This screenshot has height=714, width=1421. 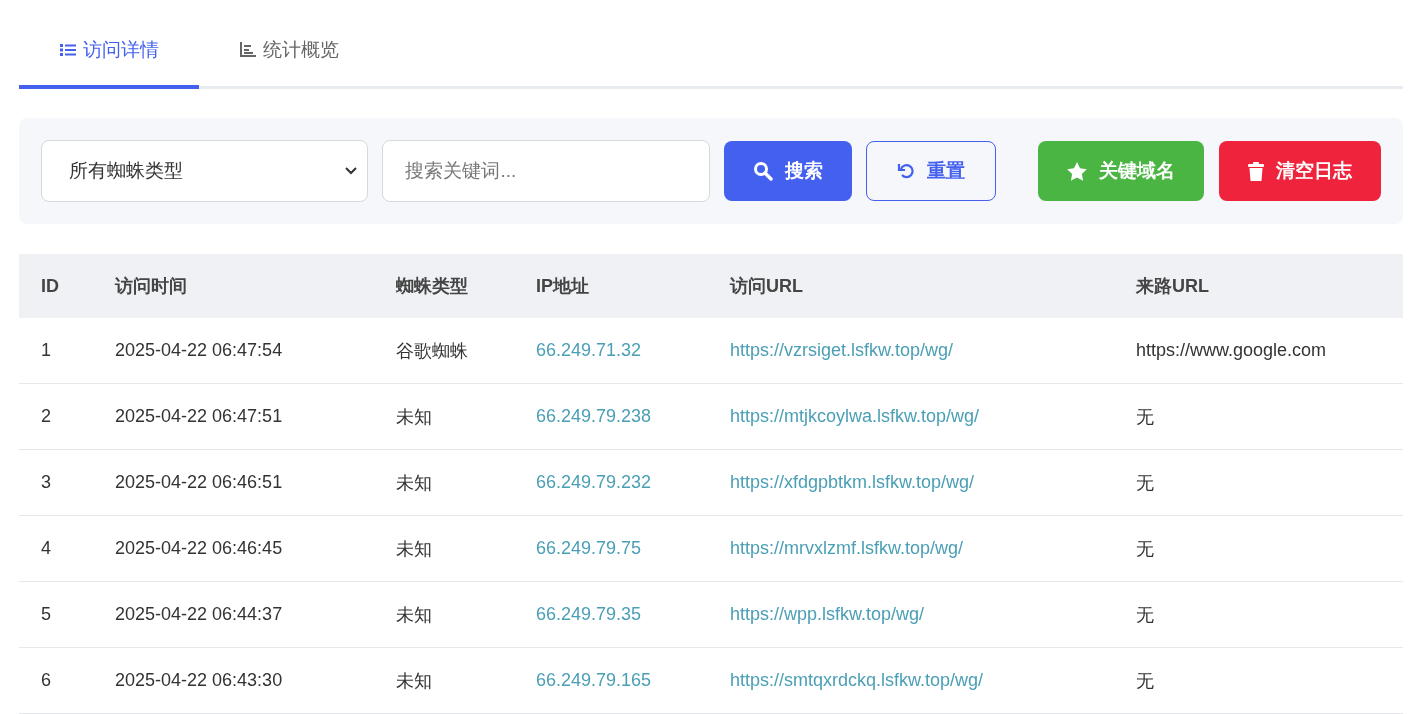 I want to click on table-cell: 2025-04-22 06:43:30, so click(x=199, y=680).